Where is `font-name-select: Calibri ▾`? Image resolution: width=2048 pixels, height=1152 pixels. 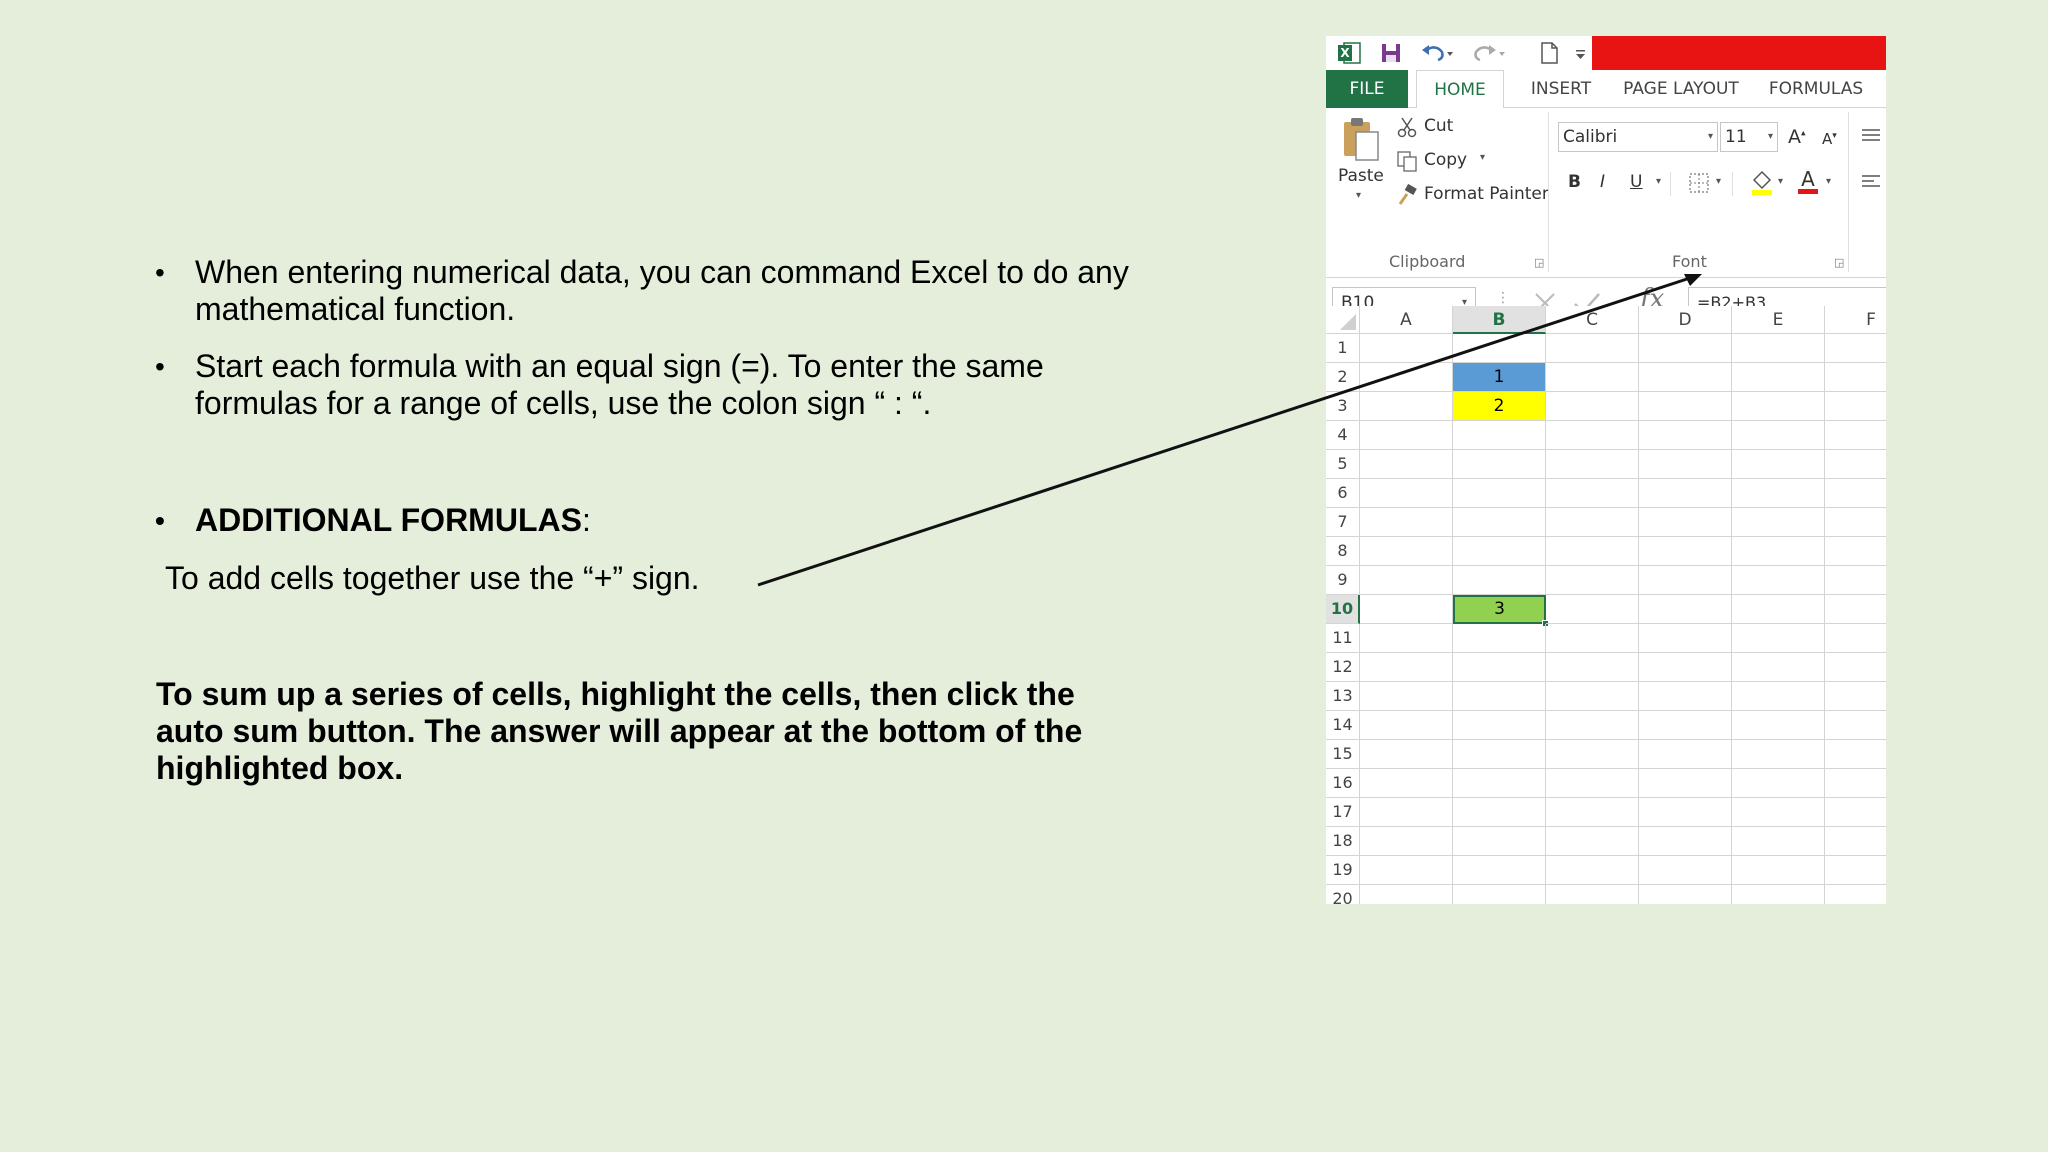
font-name-select: Calibri ▾ is located at coordinates (1638, 137).